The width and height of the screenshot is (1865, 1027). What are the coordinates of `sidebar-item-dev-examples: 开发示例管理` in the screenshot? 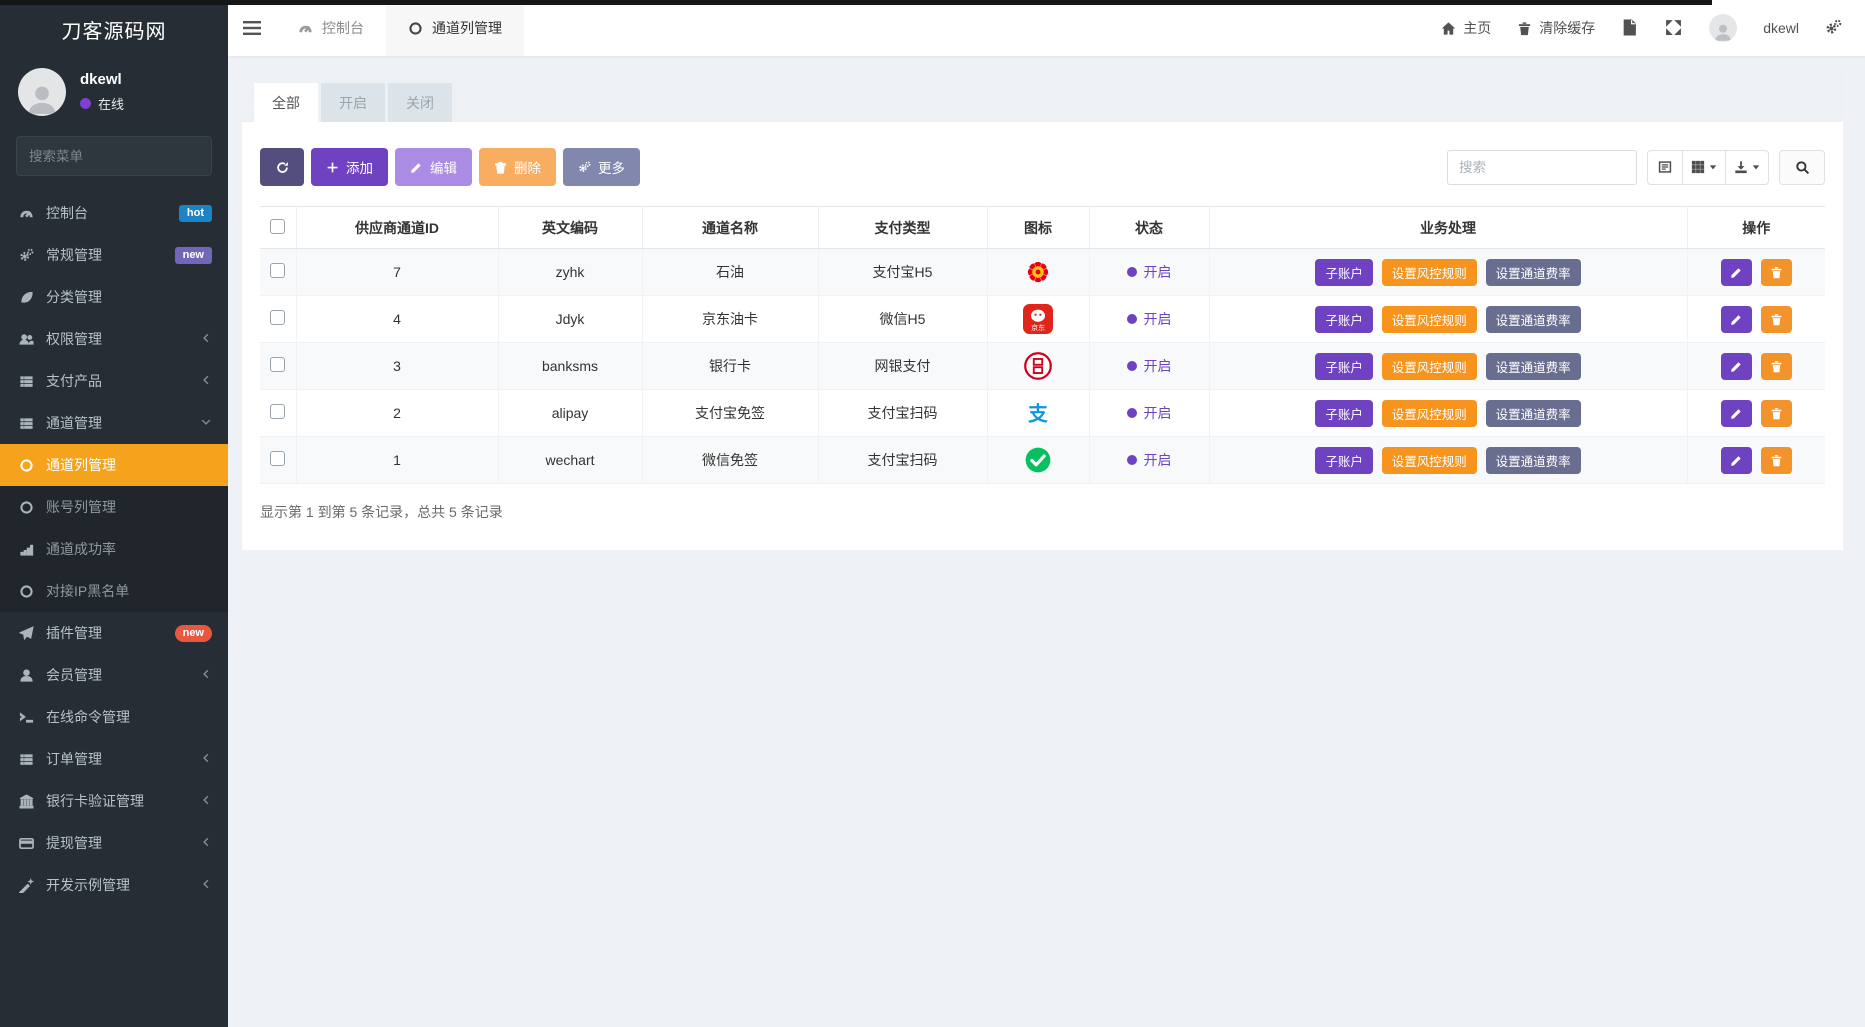 It's located at (114, 885).